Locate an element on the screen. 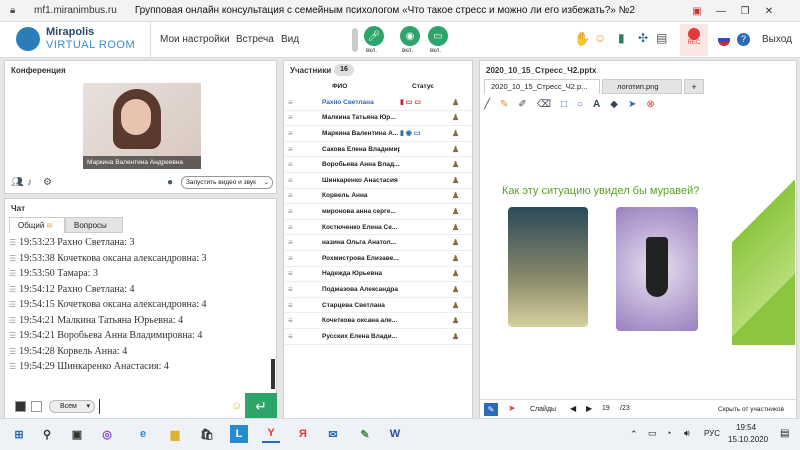 The width and height of the screenshot is (800, 450). screen-status: вкл. is located at coordinates (436, 51).